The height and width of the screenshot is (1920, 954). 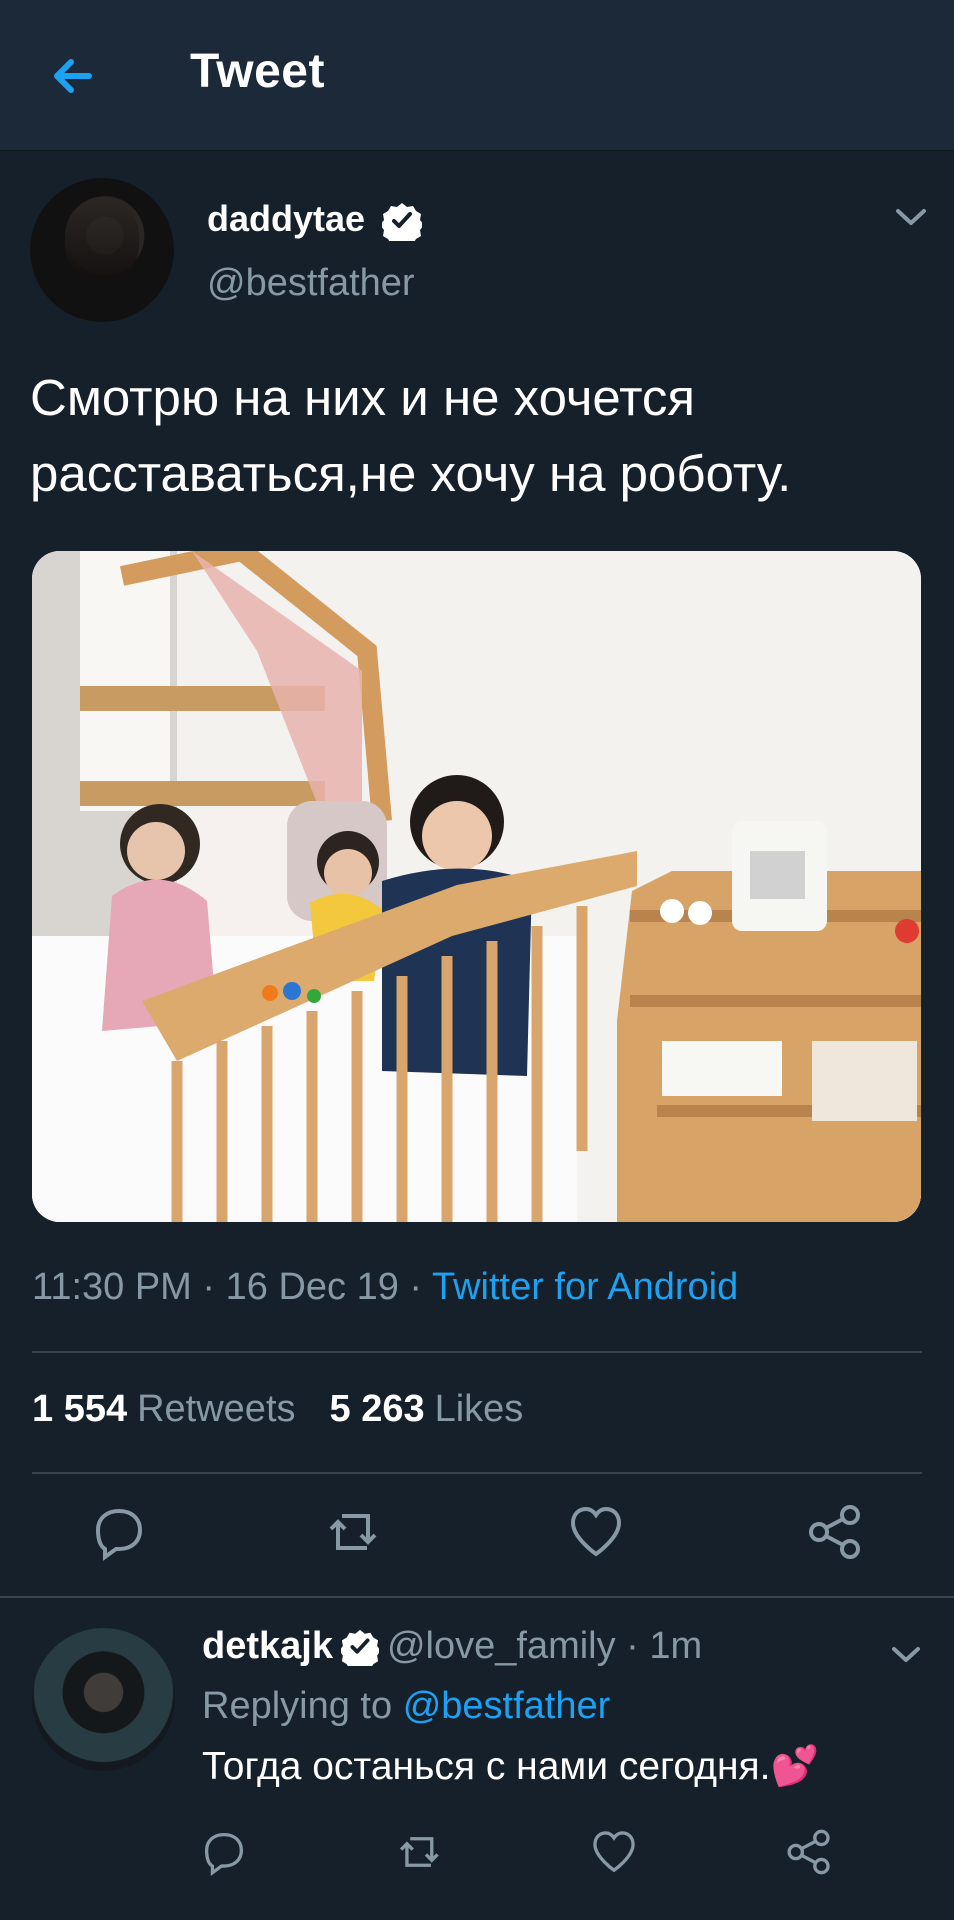 I want to click on replying-prefix: Replying to, so click(x=297, y=1706).